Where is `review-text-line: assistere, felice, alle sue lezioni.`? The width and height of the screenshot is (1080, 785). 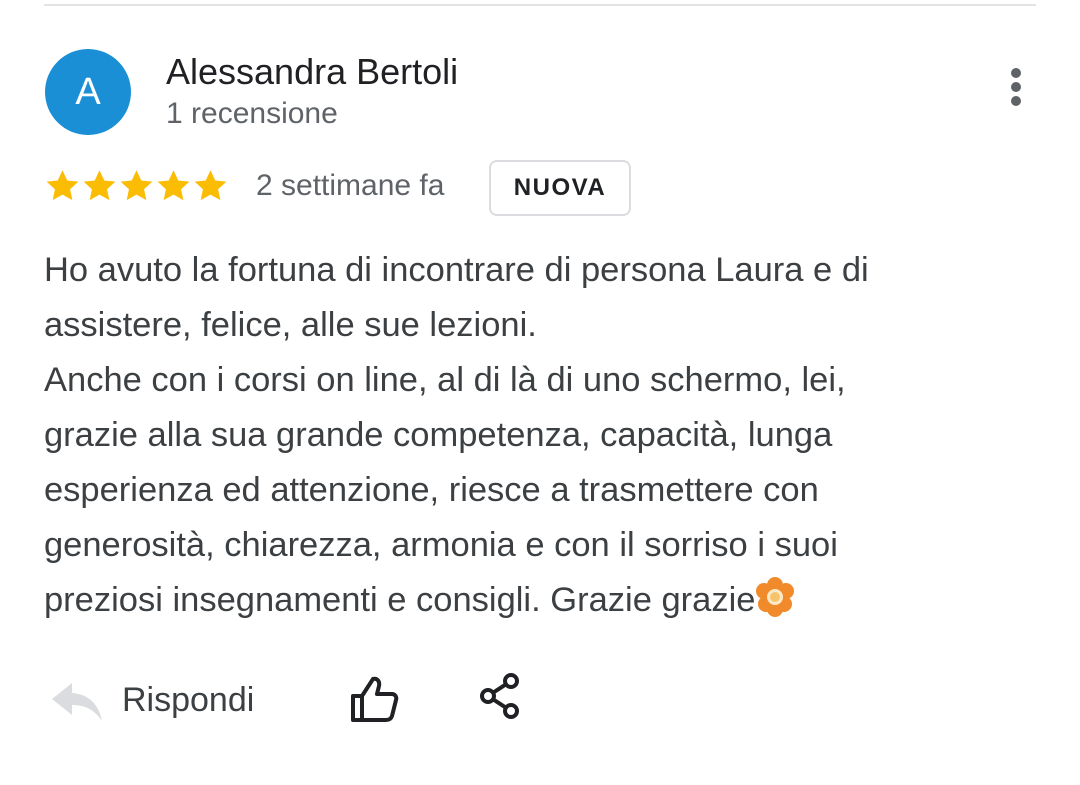
review-text-line: assistere, felice, alle sue lezioni. is located at coordinates (290, 325).